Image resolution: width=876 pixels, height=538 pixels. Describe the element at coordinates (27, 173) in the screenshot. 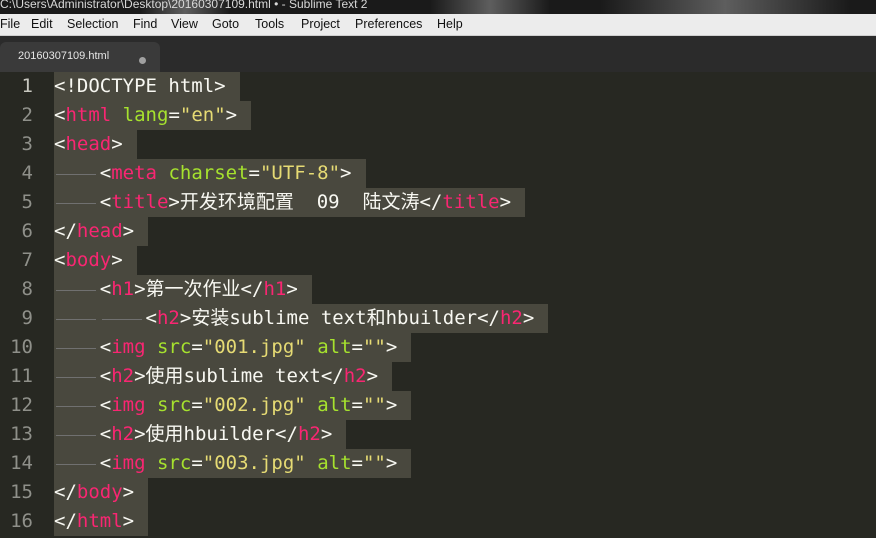

I see `line-number: 4` at that location.